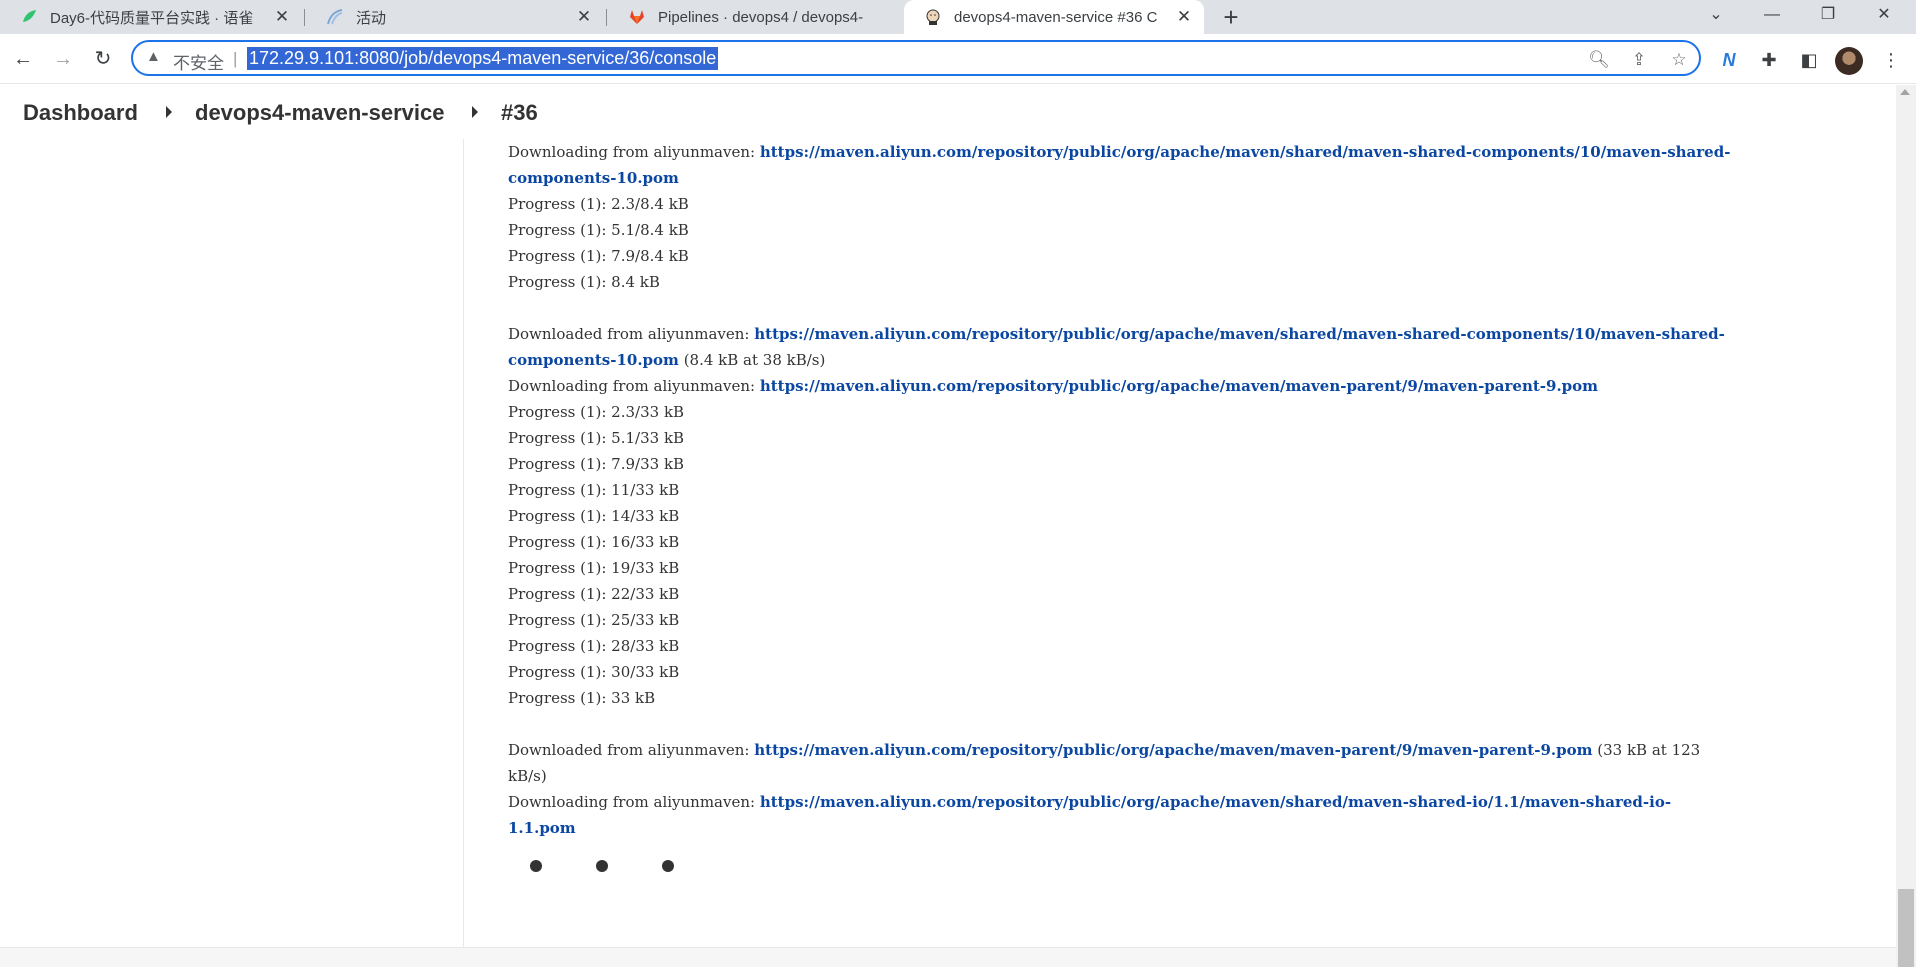 The image size is (1916, 967). I want to click on breadcrumb-dashboard: Dashboard, so click(80, 113).